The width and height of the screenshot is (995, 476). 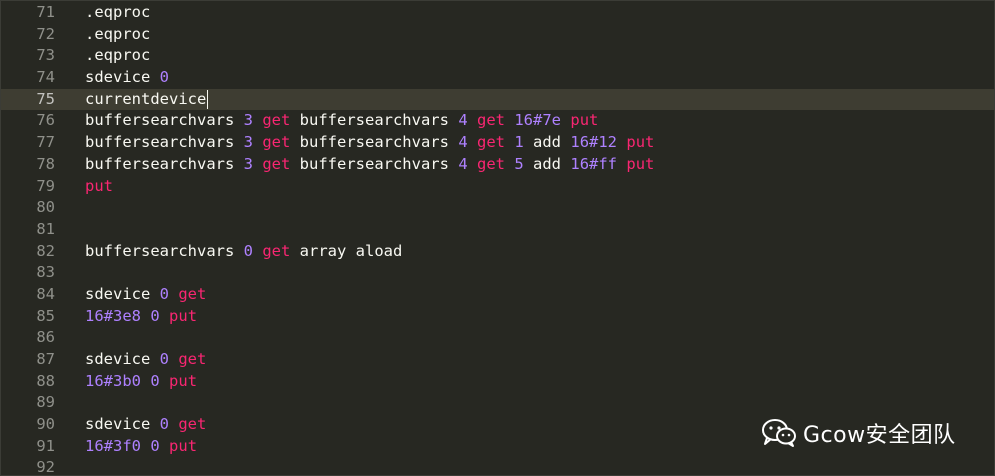 What do you see at coordinates (45, 185) in the screenshot?
I see `line-number: 79` at bounding box center [45, 185].